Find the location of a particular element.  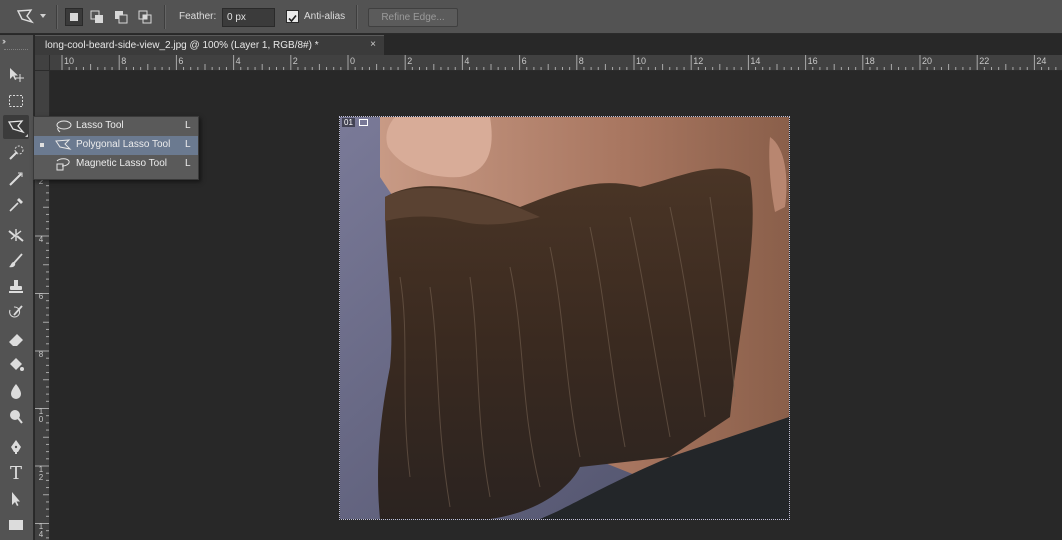

rectangle-icon is located at coordinates (16, 525).